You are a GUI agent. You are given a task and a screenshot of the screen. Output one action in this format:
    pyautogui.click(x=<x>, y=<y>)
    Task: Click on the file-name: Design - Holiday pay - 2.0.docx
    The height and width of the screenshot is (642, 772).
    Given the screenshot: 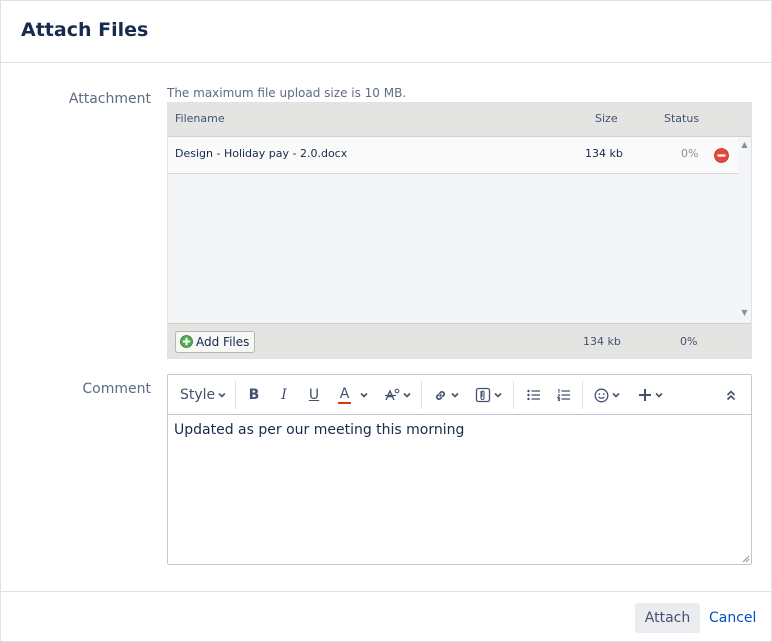 What is the action you would take?
    pyautogui.click(x=261, y=153)
    